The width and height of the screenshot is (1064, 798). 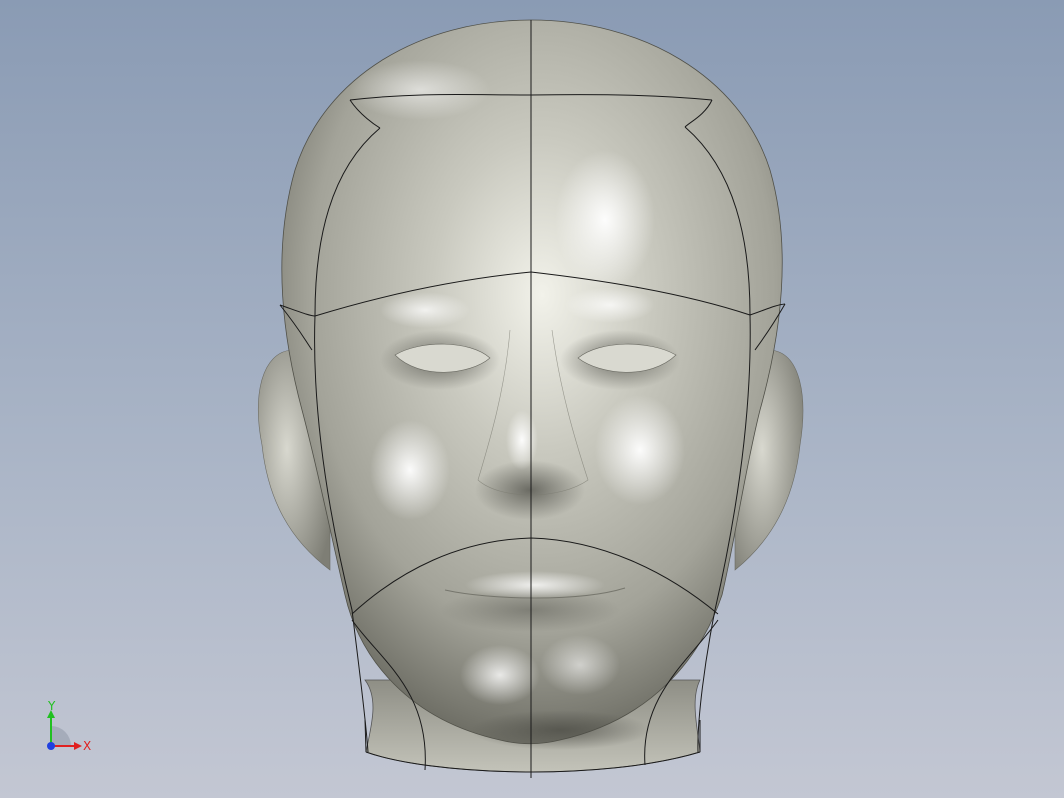 I want to click on axis-triad: Y X, so click(x=68, y=728).